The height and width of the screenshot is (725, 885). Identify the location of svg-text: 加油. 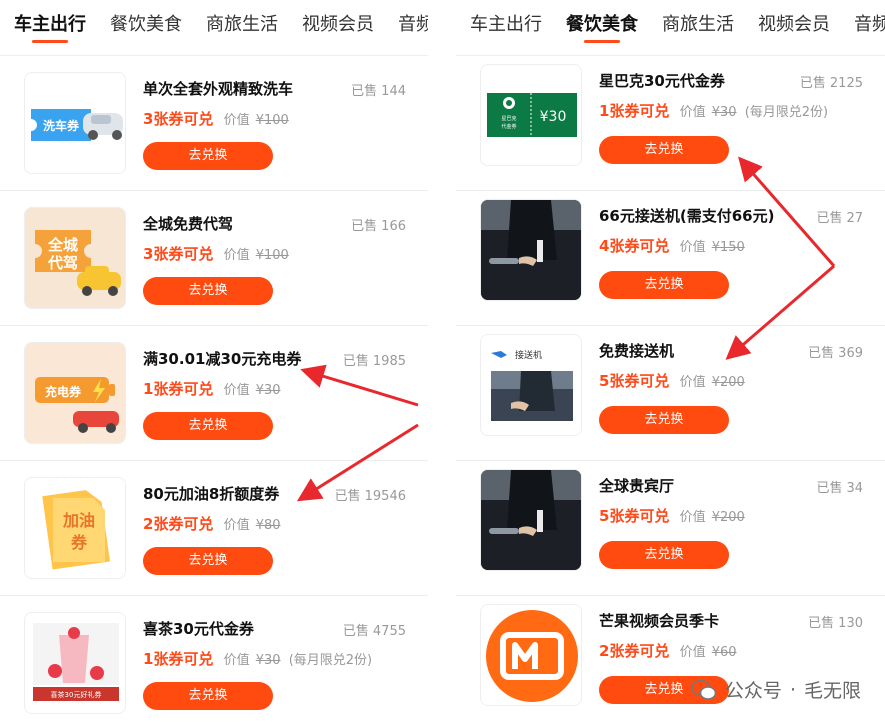
(78, 520).